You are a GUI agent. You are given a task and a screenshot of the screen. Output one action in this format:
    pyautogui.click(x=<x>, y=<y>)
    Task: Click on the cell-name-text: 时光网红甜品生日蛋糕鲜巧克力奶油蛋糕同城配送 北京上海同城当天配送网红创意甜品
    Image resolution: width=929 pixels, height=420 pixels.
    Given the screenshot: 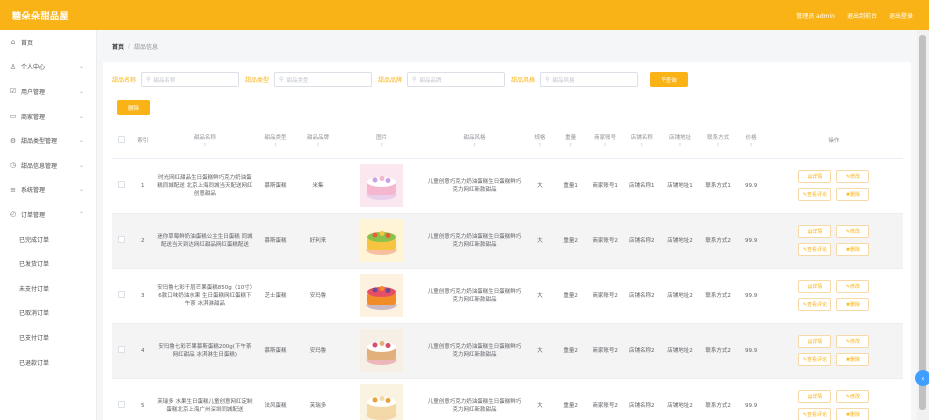 What is the action you would take?
    pyautogui.click(x=205, y=185)
    